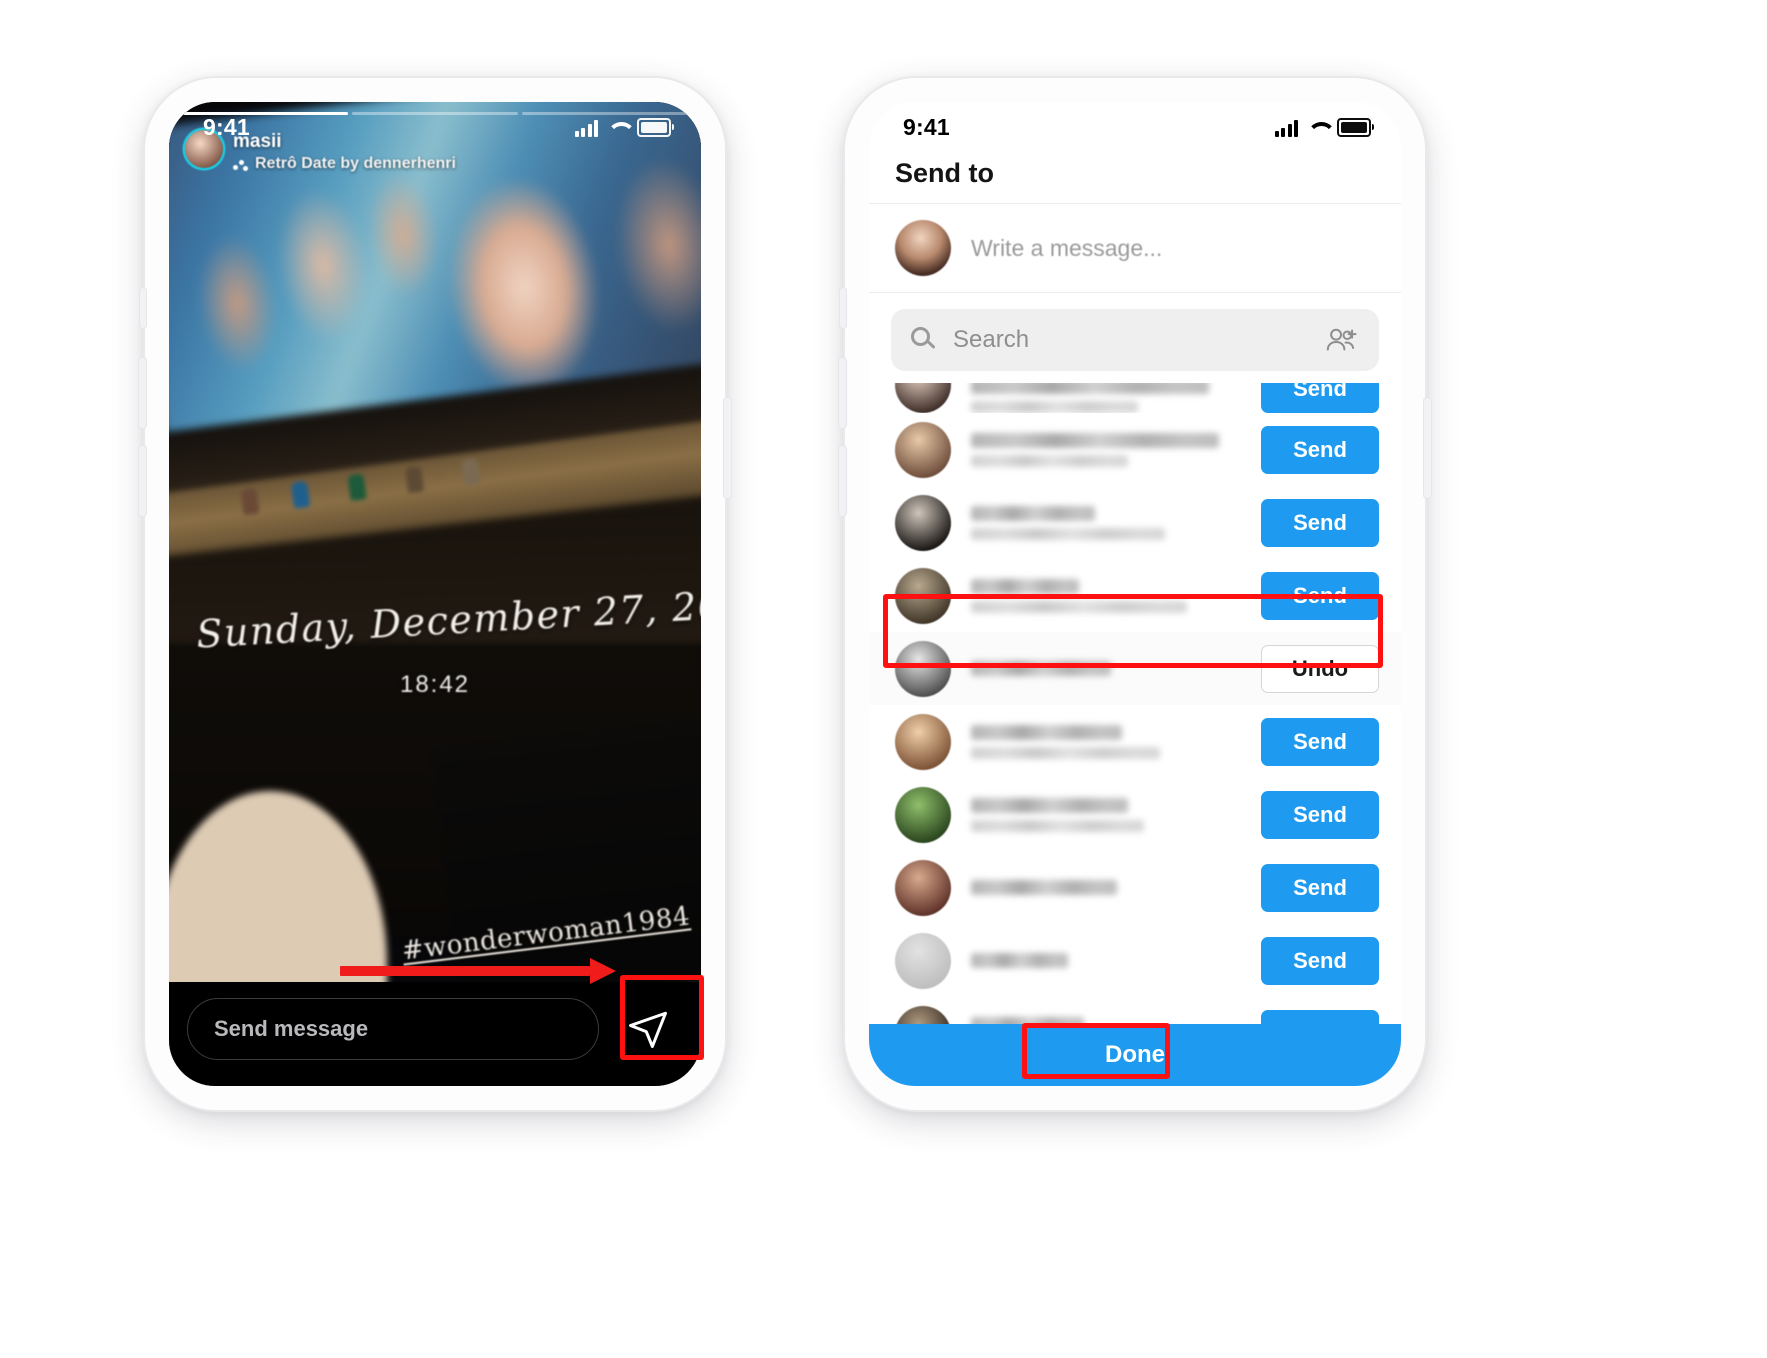 Image resolution: width=1767 pixels, height=1358 pixels. What do you see at coordinates (240, 164) in the screenshot?
I see `music-note-icon` at bounding box center [240, 164].